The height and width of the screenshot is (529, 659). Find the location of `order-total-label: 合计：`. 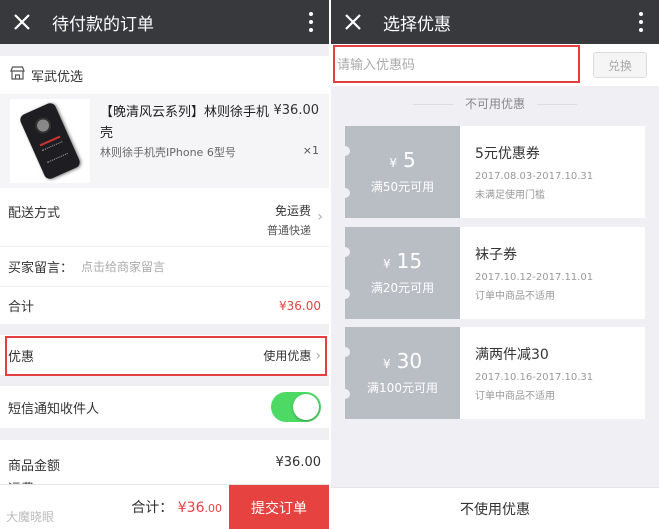

order-total-label: 合计： is located at coordinates (152, 508).